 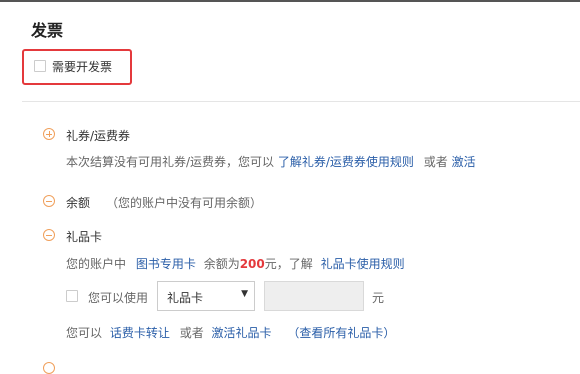 I want to click on view-all-giftcards-link: （查看所有礼品卡）, so click(x=341, y=333).